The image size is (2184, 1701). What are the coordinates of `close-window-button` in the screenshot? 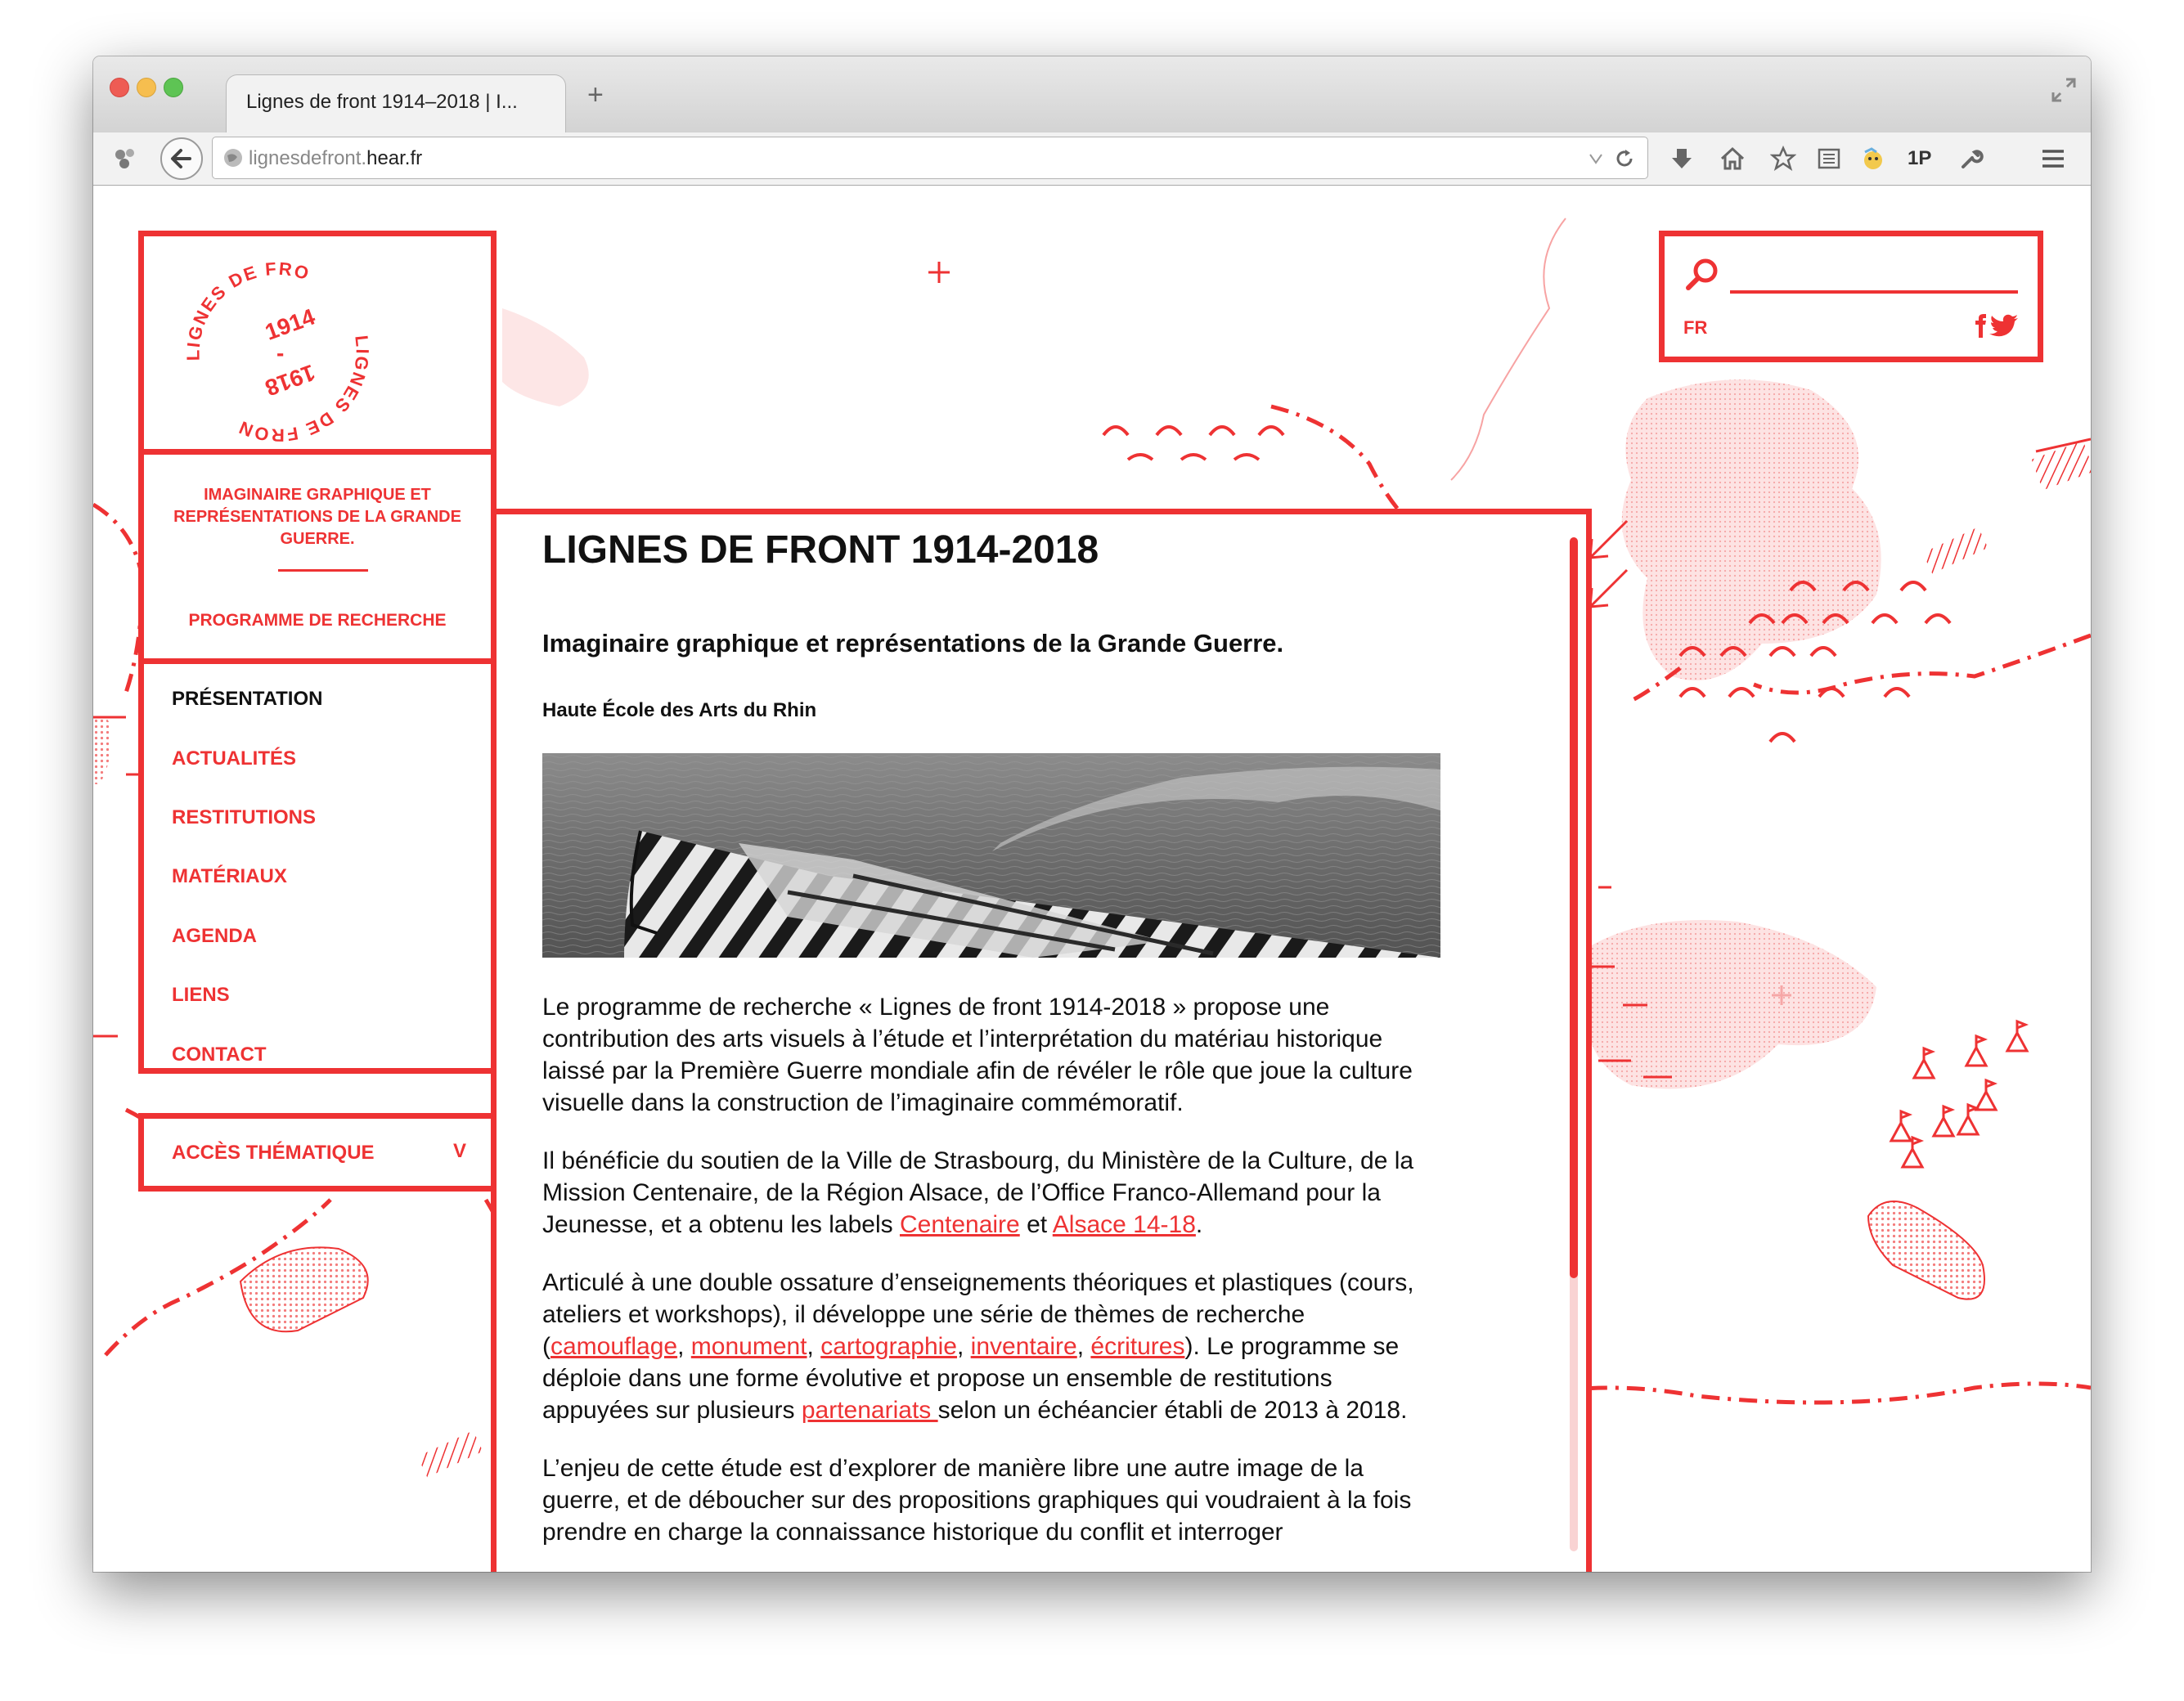 It's located at (120, 87).